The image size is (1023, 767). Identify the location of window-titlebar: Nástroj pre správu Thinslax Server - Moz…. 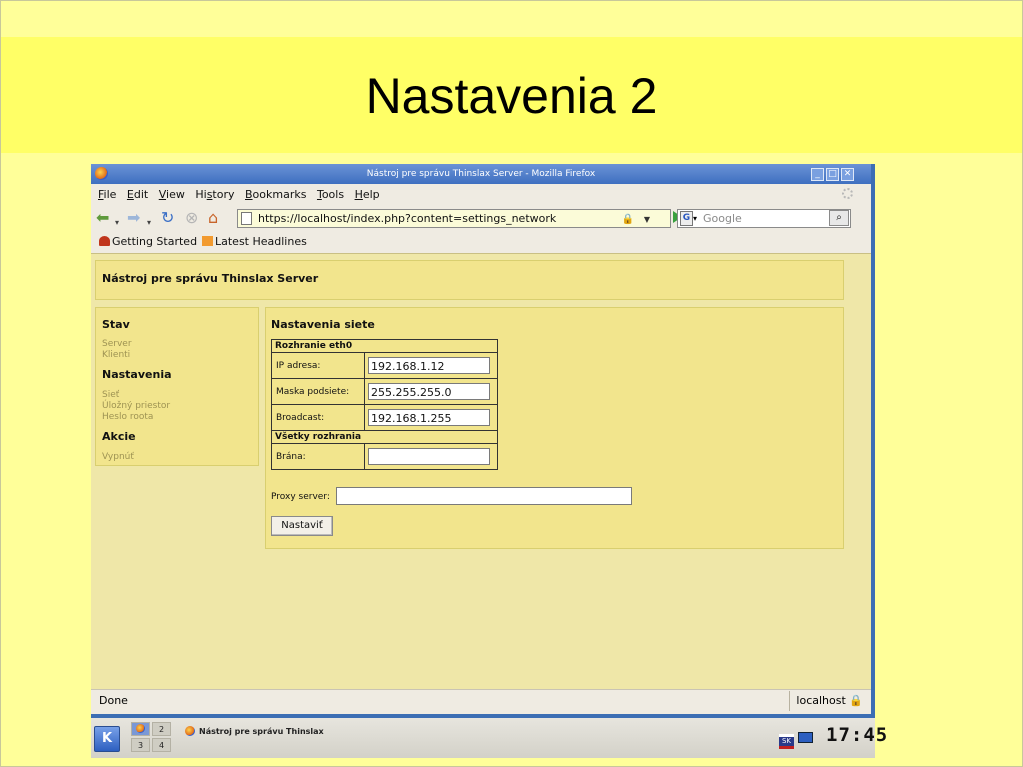
(481, 174).